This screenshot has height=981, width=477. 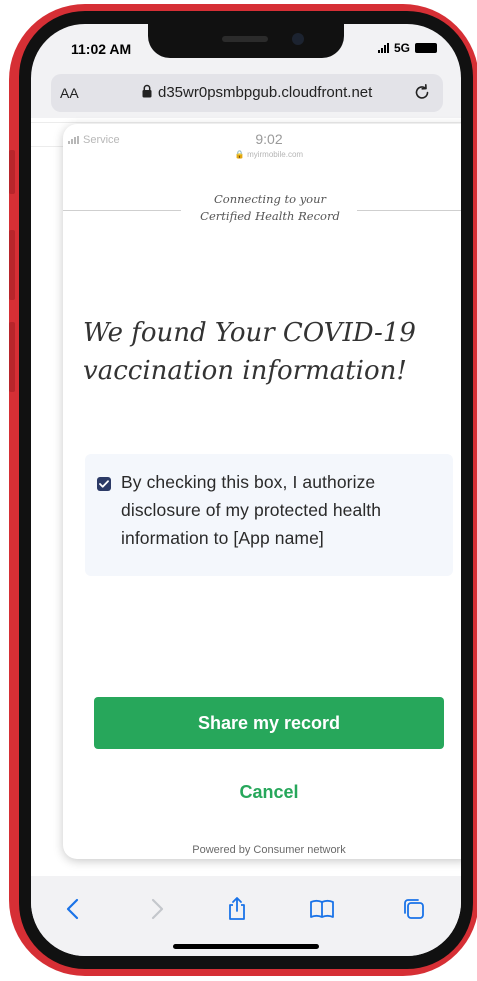 I want to click on silent-switch, so click(x=12, y=172).